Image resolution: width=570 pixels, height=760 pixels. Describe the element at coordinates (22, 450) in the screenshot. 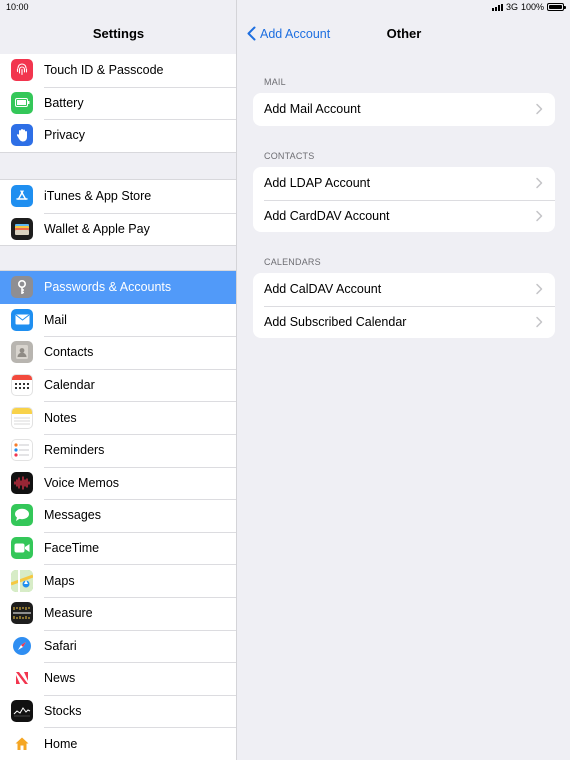

I see `reminders-icon` at that location.